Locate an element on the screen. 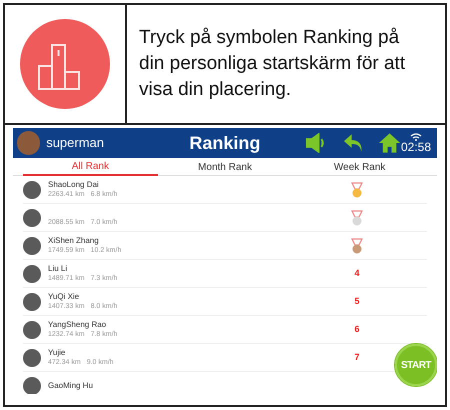 The width and height of the screenshot is (450, 410). rank-tab: Week Rank is located at coordinates (360, 167).